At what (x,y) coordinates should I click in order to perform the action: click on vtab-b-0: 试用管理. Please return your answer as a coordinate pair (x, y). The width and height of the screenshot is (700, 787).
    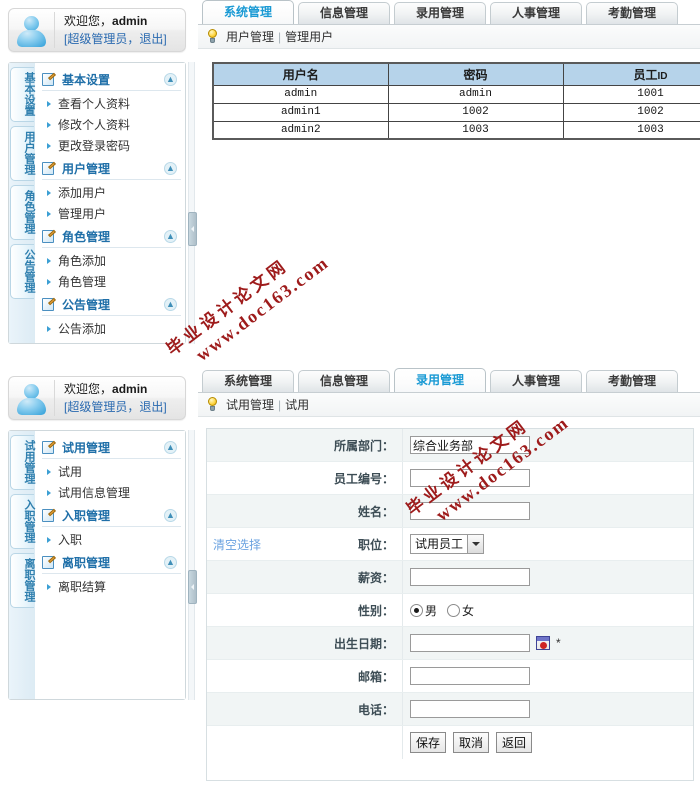
    Looking at the image, I should click on (22, 462).